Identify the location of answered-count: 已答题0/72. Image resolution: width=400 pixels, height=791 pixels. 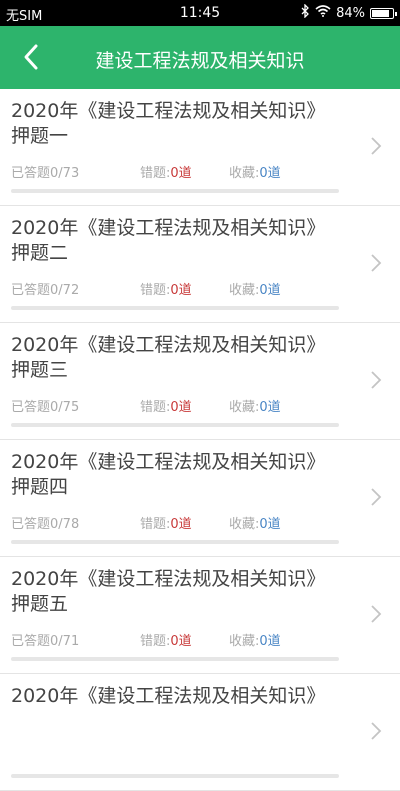
(45, 288).